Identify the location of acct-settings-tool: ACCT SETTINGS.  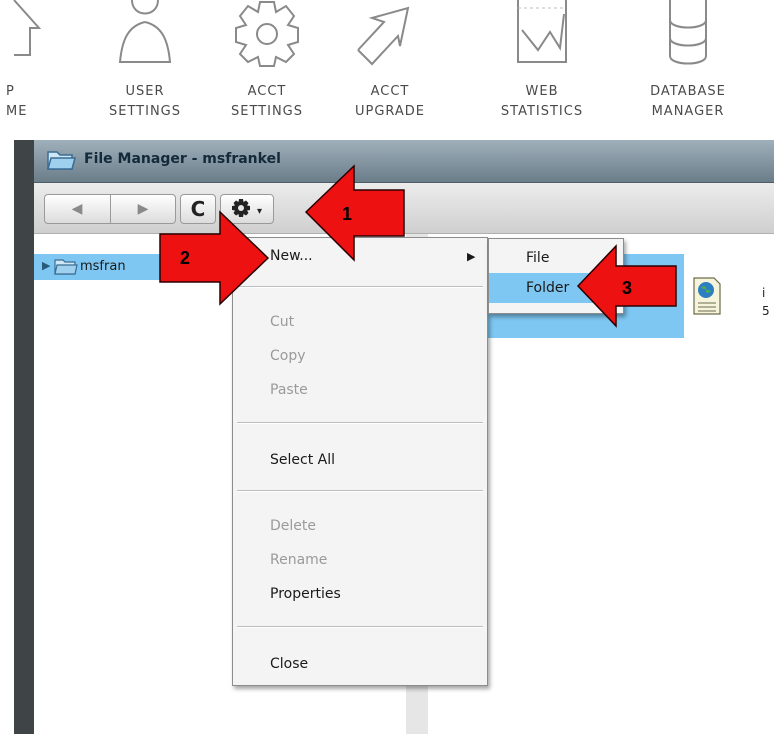
(267, 65).